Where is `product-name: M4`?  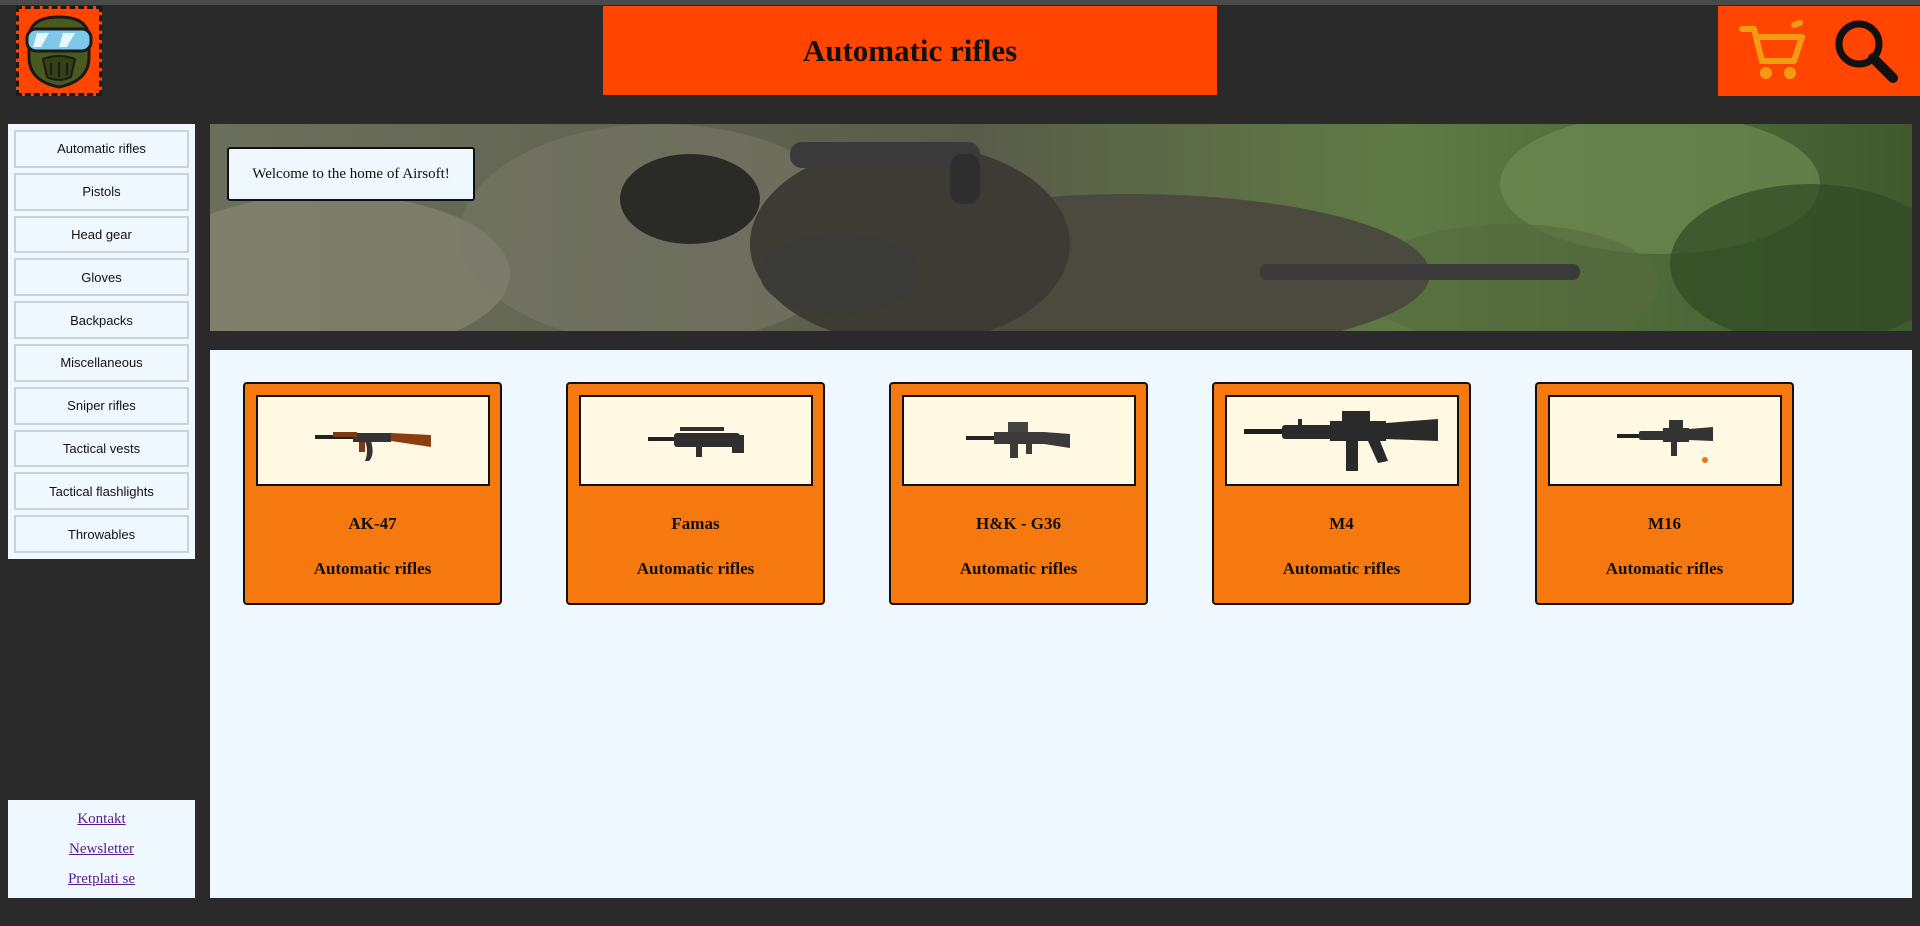
product-name: M4 is located at coordinates (1341, 523).